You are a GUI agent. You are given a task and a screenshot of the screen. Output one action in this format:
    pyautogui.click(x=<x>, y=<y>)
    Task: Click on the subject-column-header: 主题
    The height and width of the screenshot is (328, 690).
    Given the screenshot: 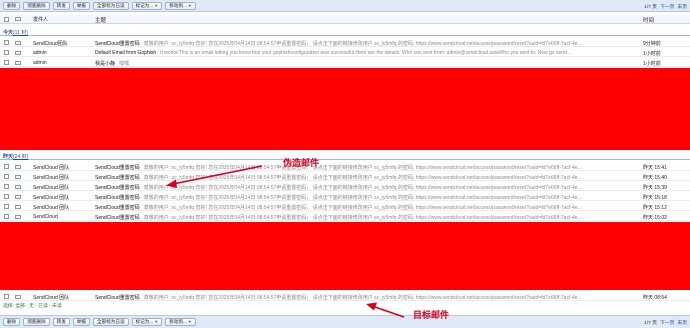 What is the action you would take?
    pyautogui.click(x=100, y=20)
    